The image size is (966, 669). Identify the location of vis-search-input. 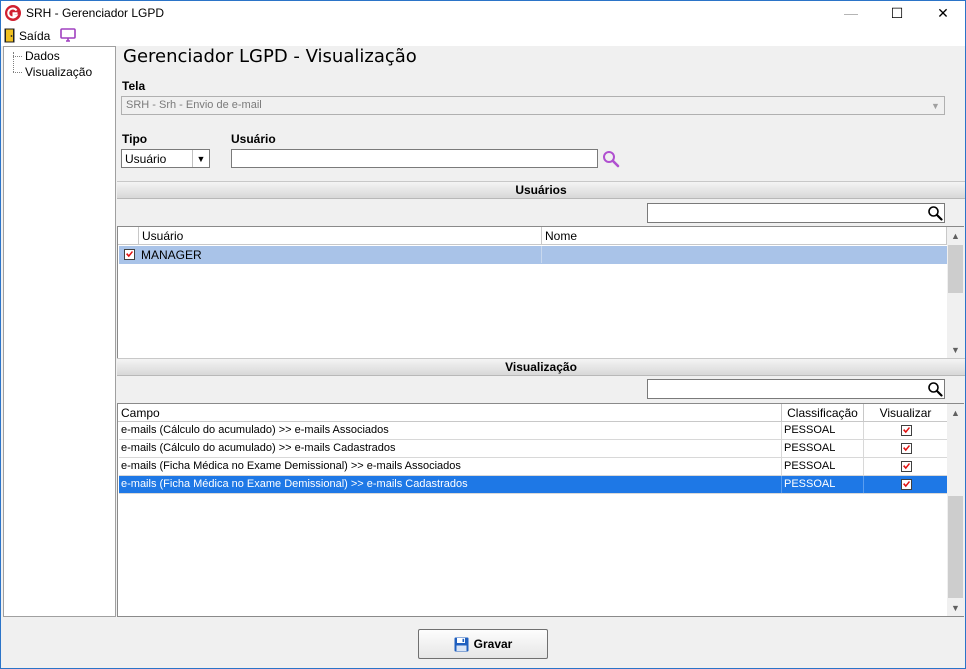
(796, 389).